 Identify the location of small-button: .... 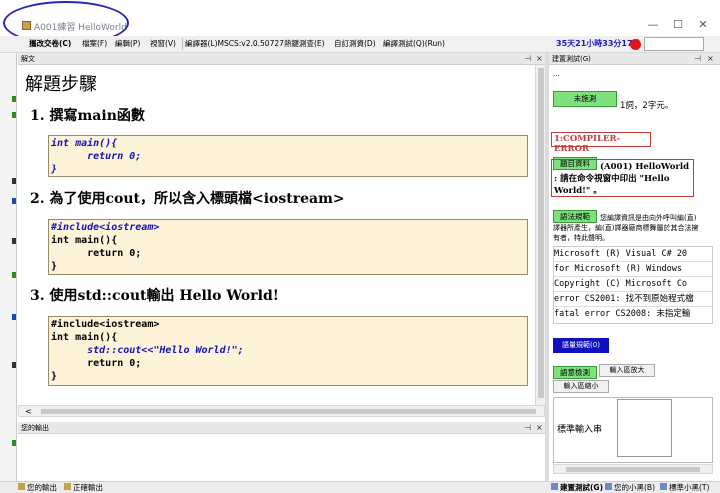
(556, 74).